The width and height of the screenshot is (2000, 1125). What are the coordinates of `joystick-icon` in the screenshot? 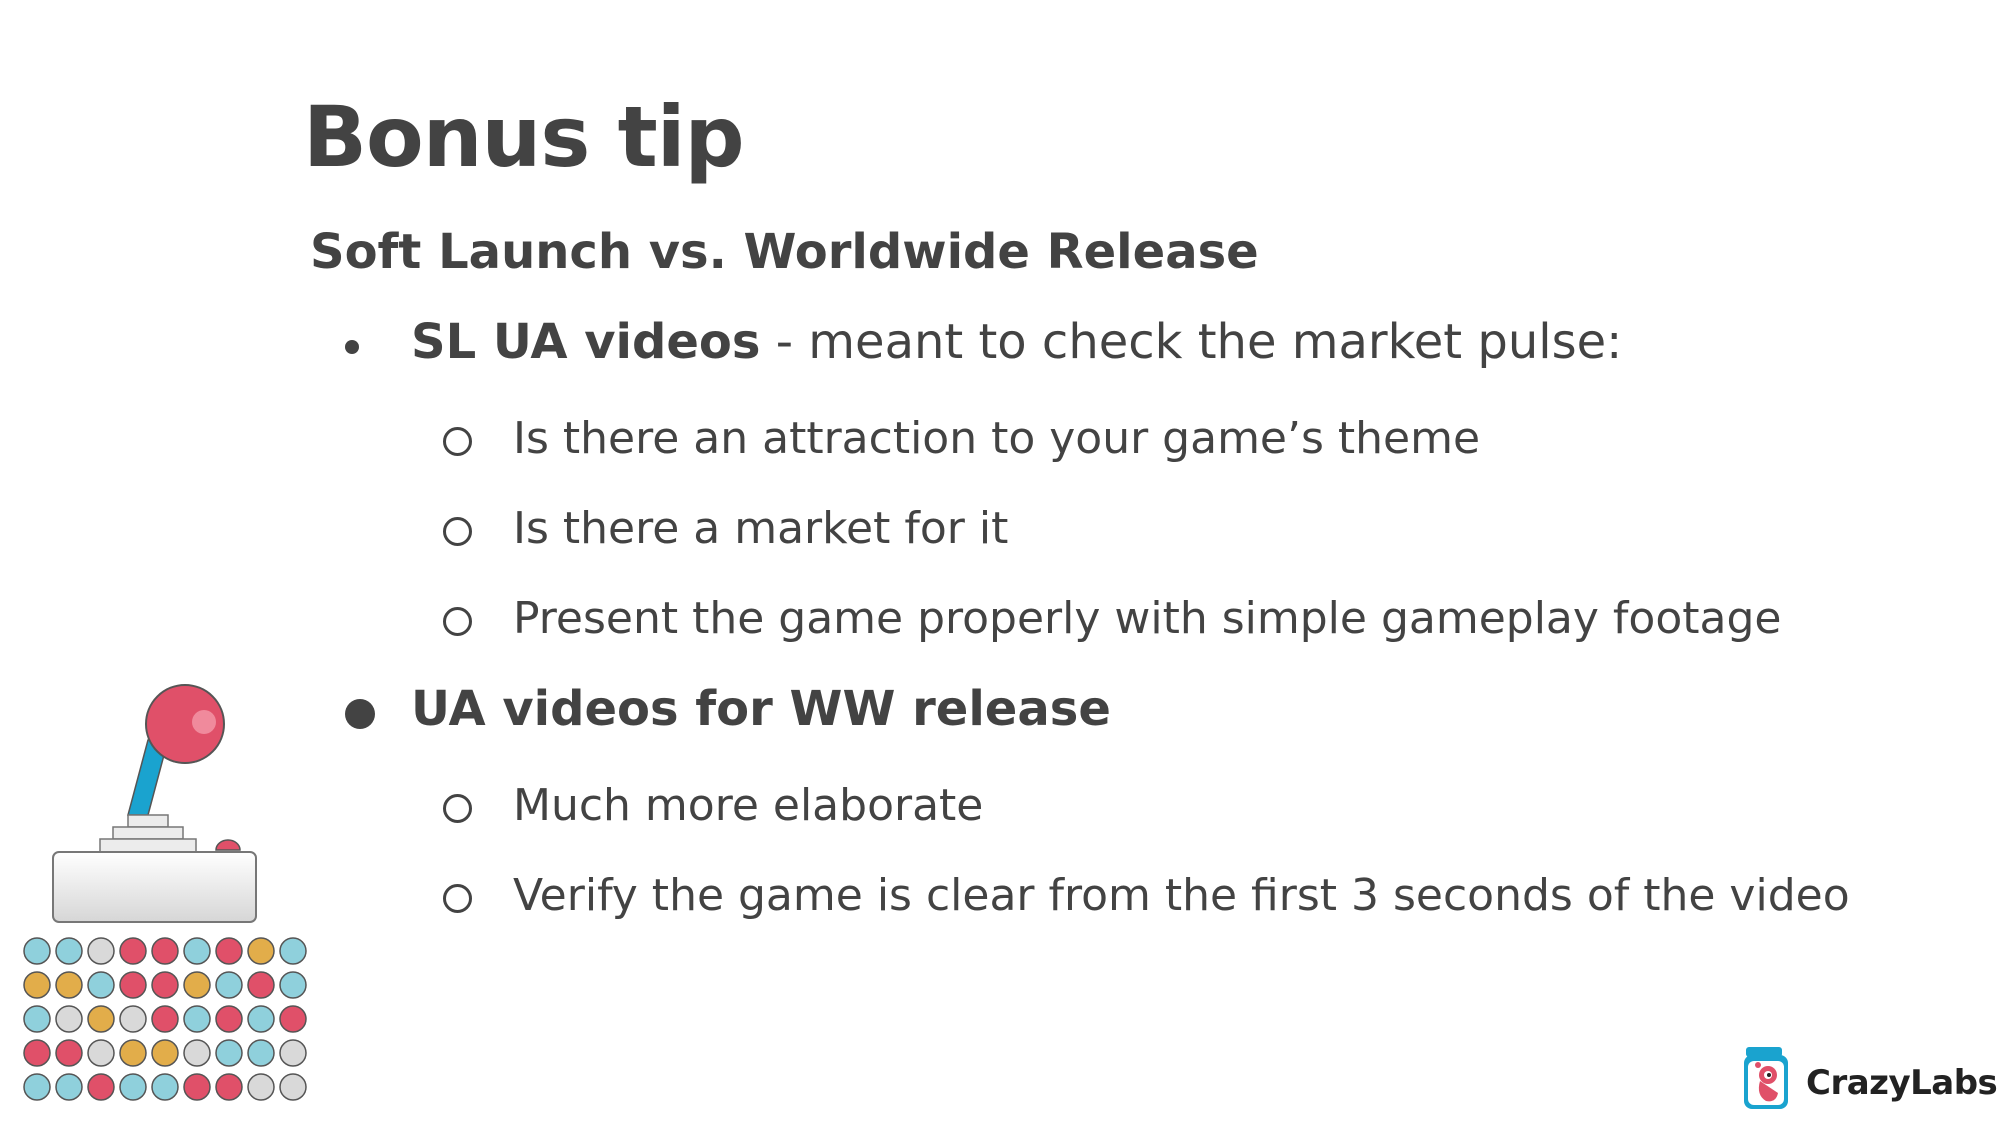 It's located at (154, 803).